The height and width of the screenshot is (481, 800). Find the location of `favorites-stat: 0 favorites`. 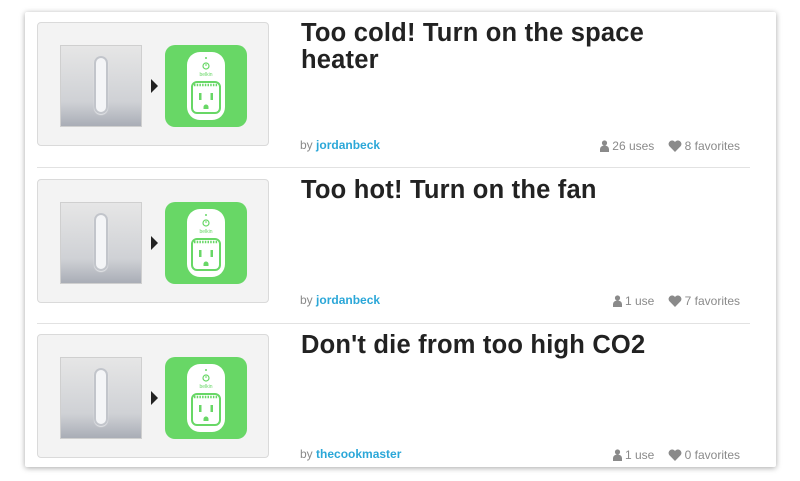

favorites-stat: 0 favorites is located at coordinates (704, 455).